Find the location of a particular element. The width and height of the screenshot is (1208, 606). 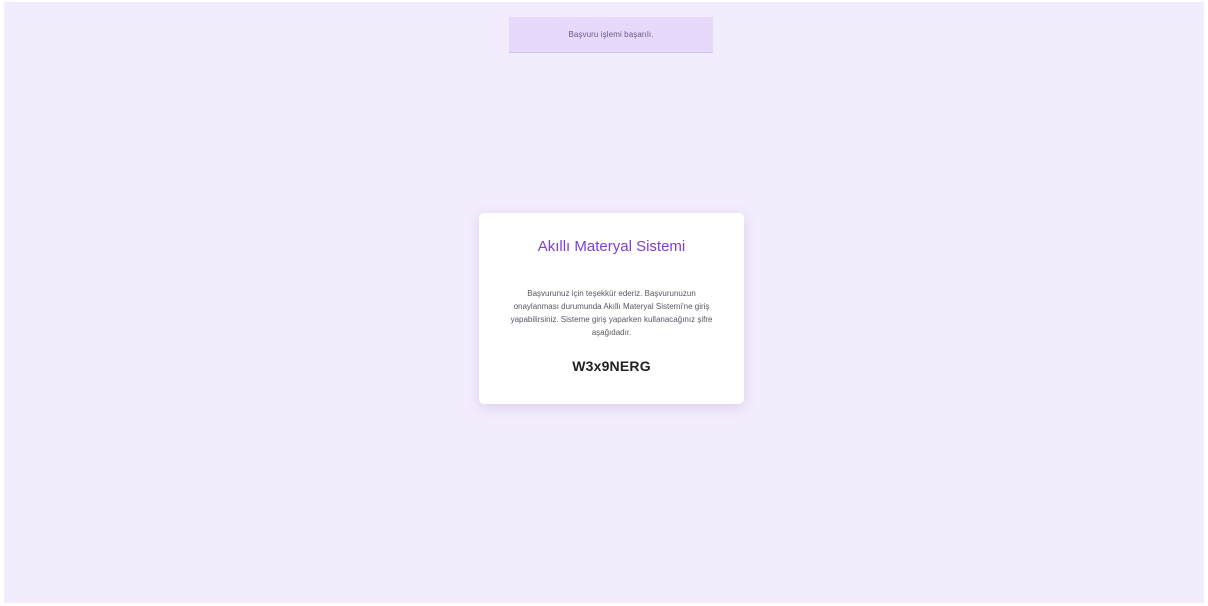

password-code: W3x9NERG is located at coordinates (611, 366).